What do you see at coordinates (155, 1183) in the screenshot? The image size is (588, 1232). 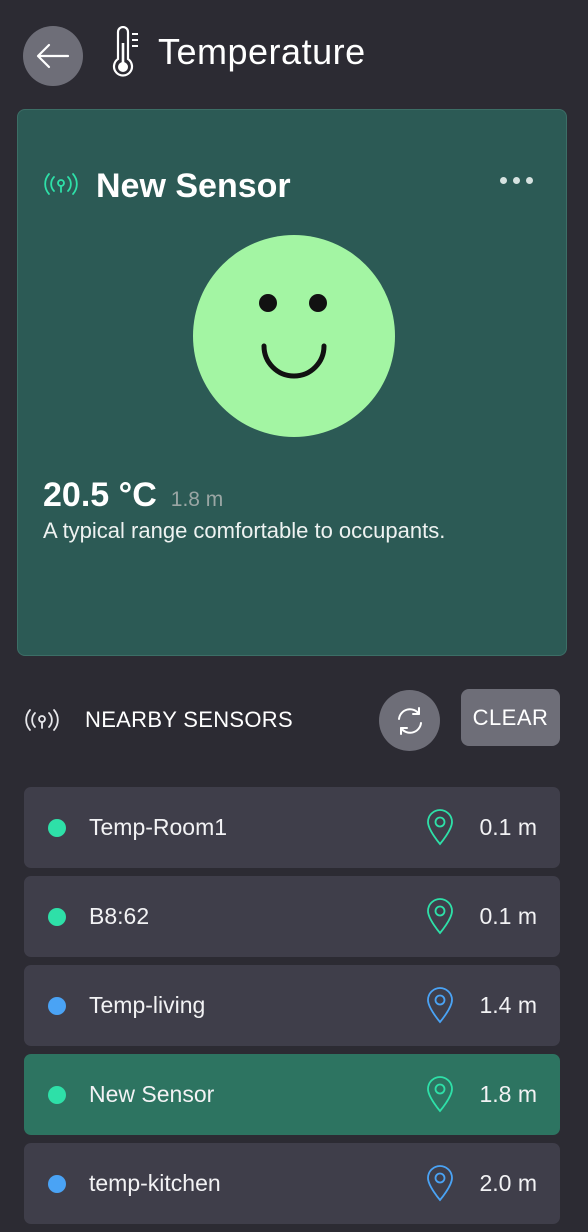 I see `sensor-row-name: temp-kitchen` at bounding box center [155, 1183].